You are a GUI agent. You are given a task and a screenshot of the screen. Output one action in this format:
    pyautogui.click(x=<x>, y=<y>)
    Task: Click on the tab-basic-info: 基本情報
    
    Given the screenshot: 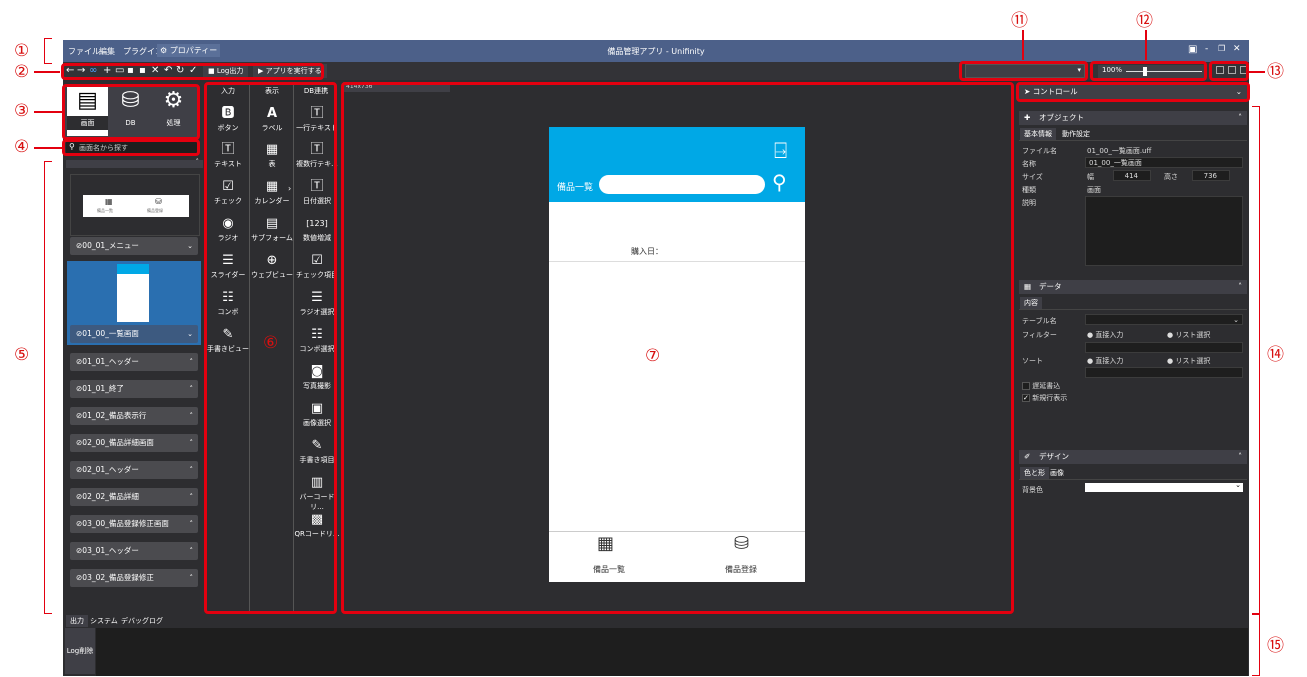 What is the action you would take?
    pyautogui.click(x=1038, y=134)
    